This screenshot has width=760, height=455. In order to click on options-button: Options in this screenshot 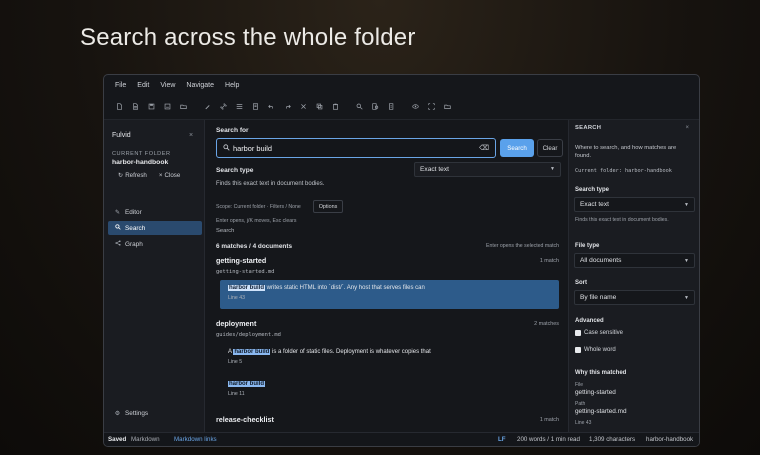, I will do `click(328, 206)`.